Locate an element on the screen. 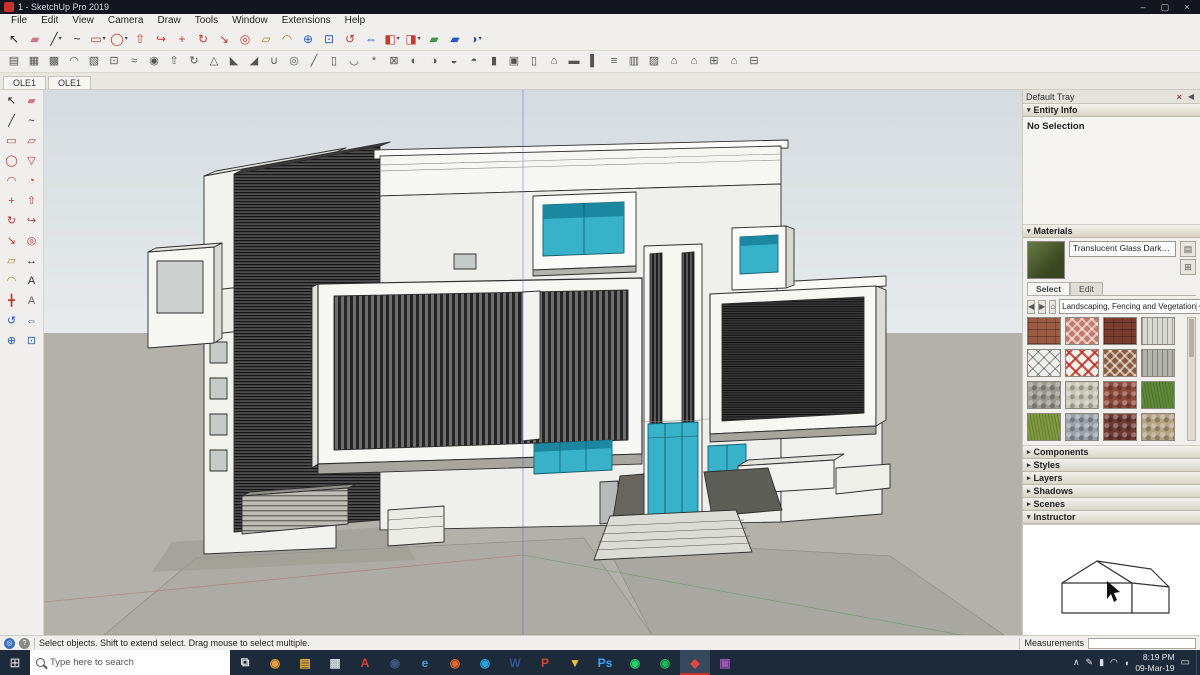 The height and width of the screenshot is (675, 1200). grid-tool: ▩ is located at coordinates (54, 62).